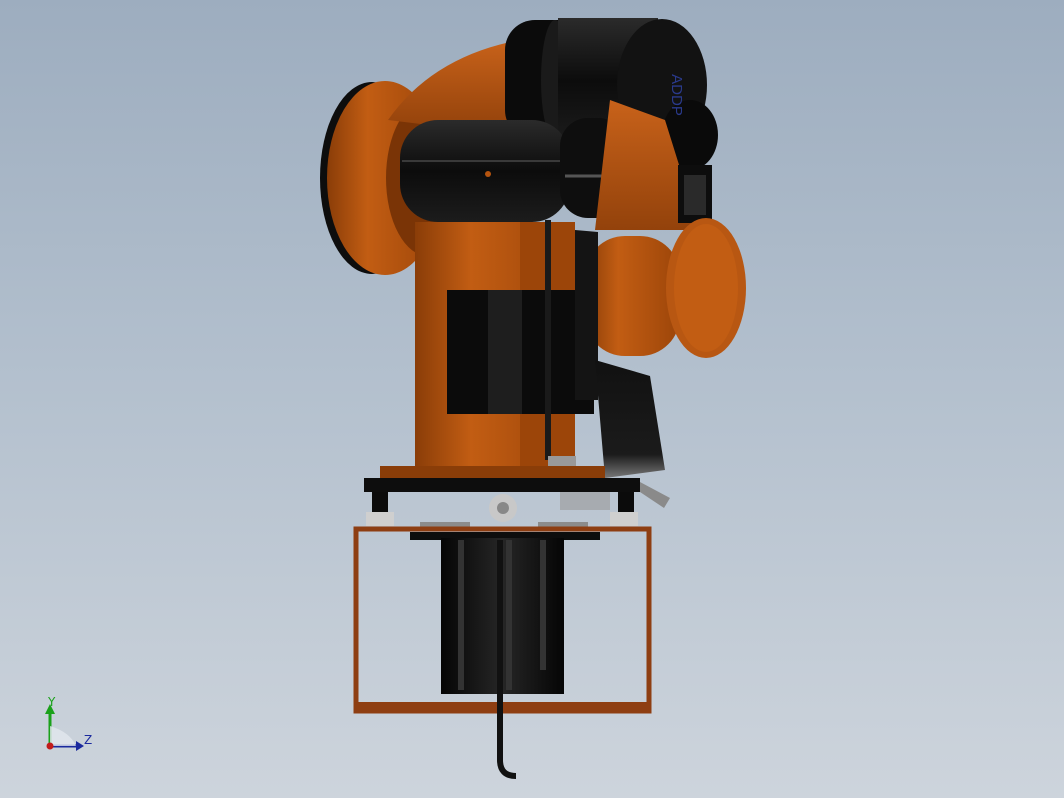 The width and height of the screenshot is (1064, 798). I want to click on coordinate-triad: Y Z, so click(69, 728).